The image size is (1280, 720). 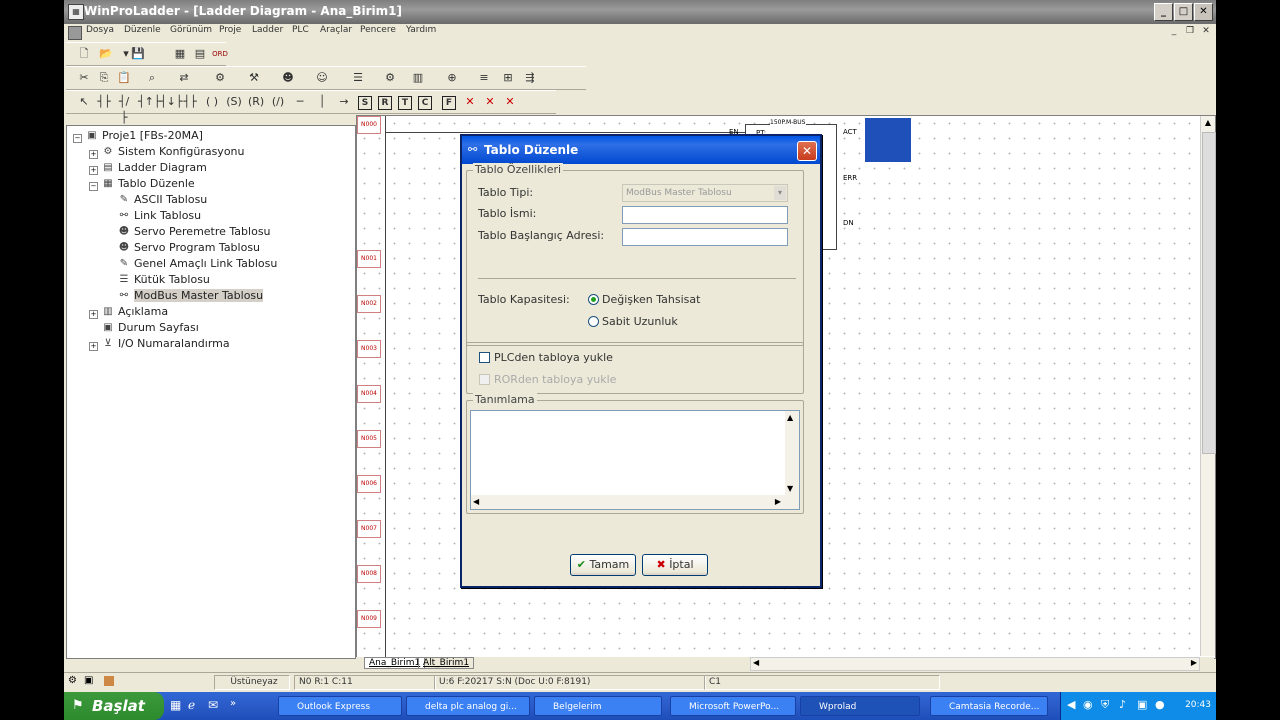 What do you see at coordinates (1209, 293) in the screenshot?
I see `scroll-thumb` at bounding box center [1209, 293].